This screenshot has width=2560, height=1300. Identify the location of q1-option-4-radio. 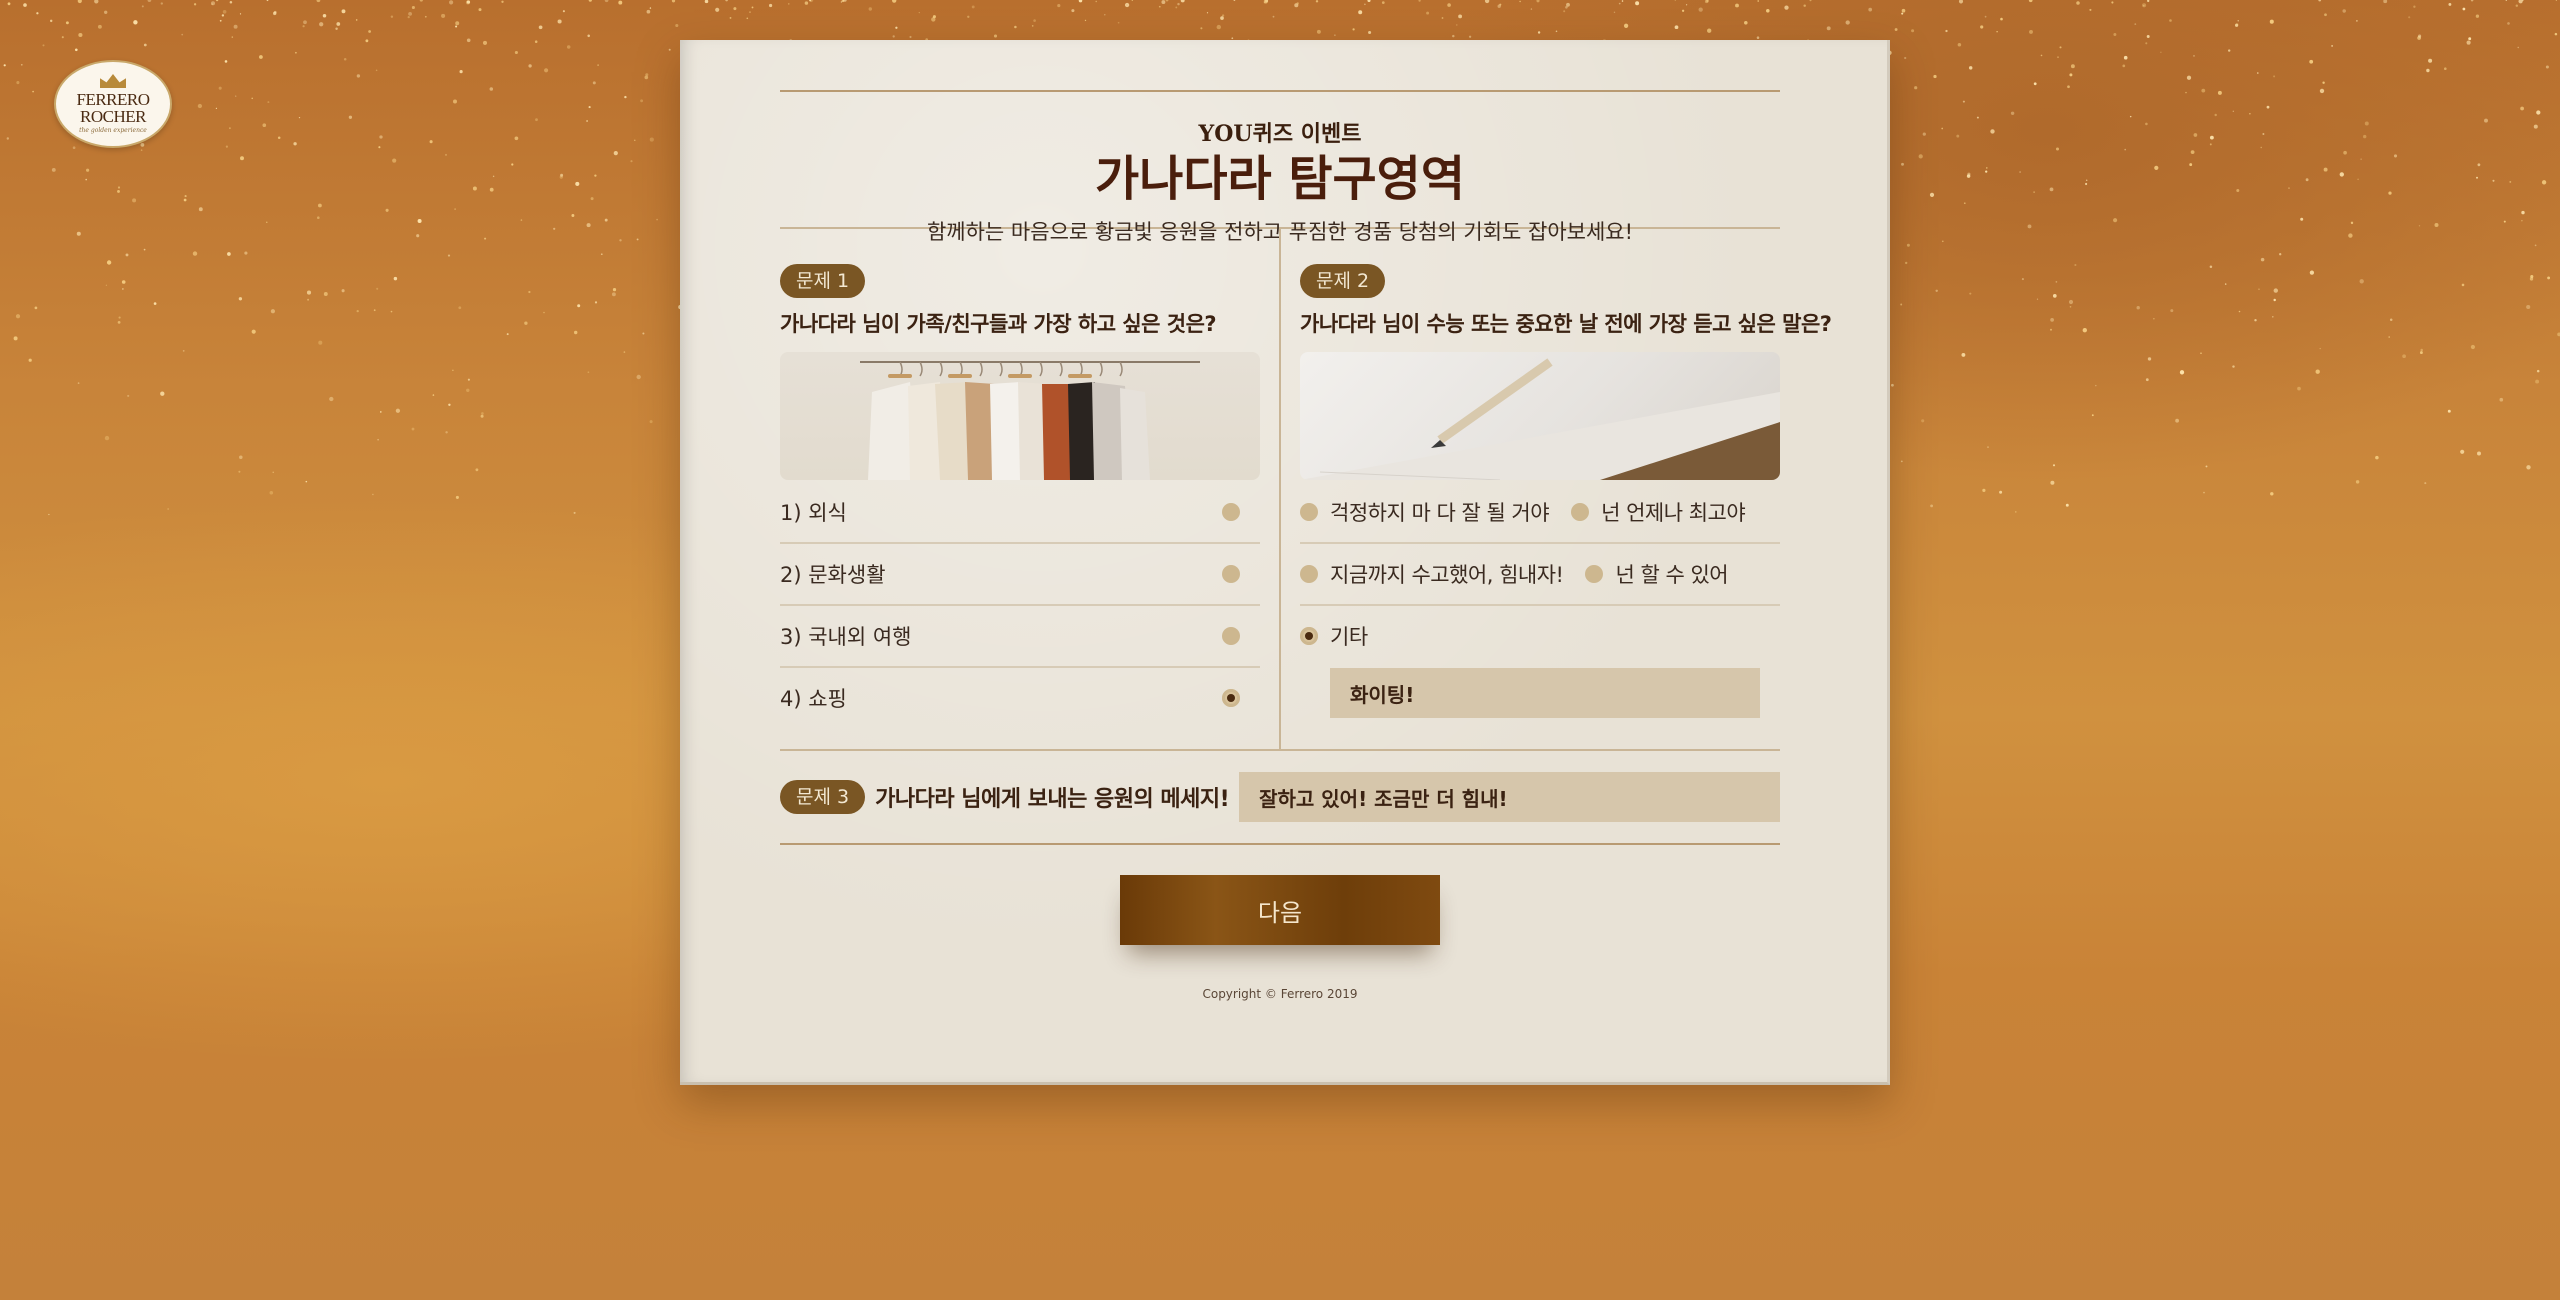
(1231, 698).